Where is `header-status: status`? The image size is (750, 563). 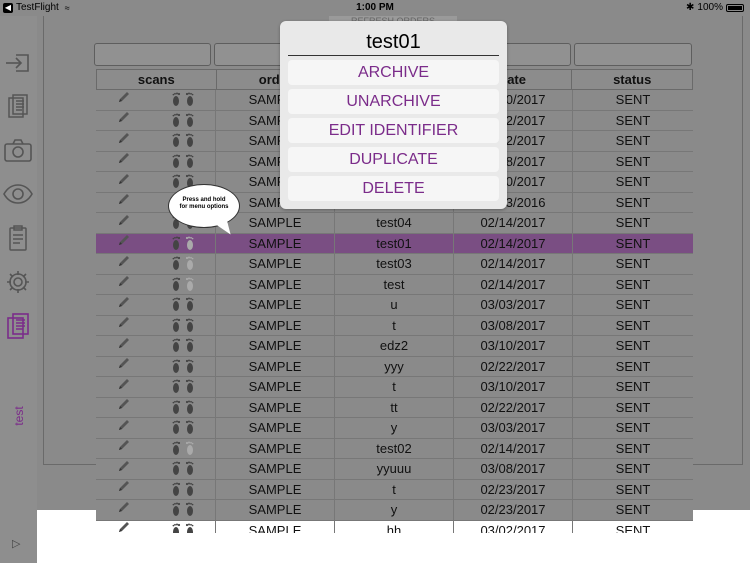
header-status: status is located at coordinates (632, 79).